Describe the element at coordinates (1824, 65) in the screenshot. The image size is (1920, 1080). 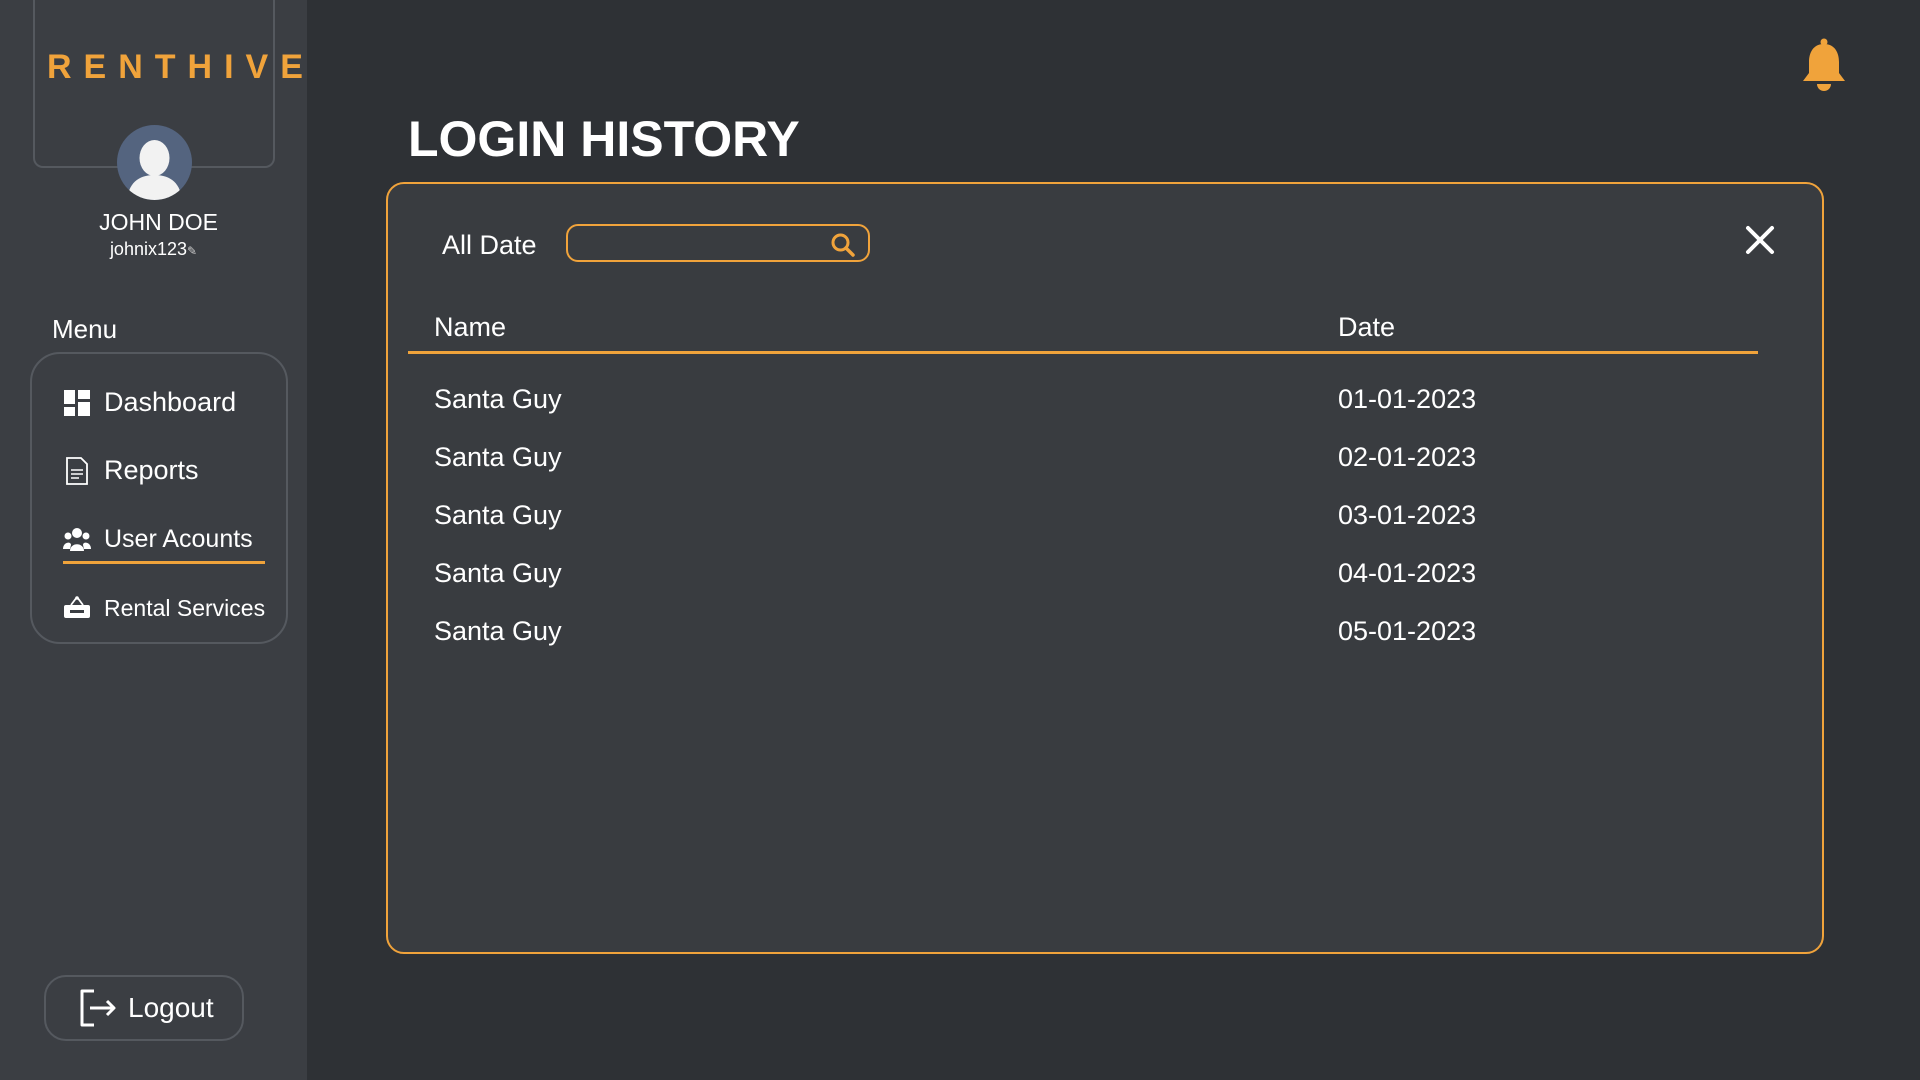
I see `notification-bell-icon` at that location.